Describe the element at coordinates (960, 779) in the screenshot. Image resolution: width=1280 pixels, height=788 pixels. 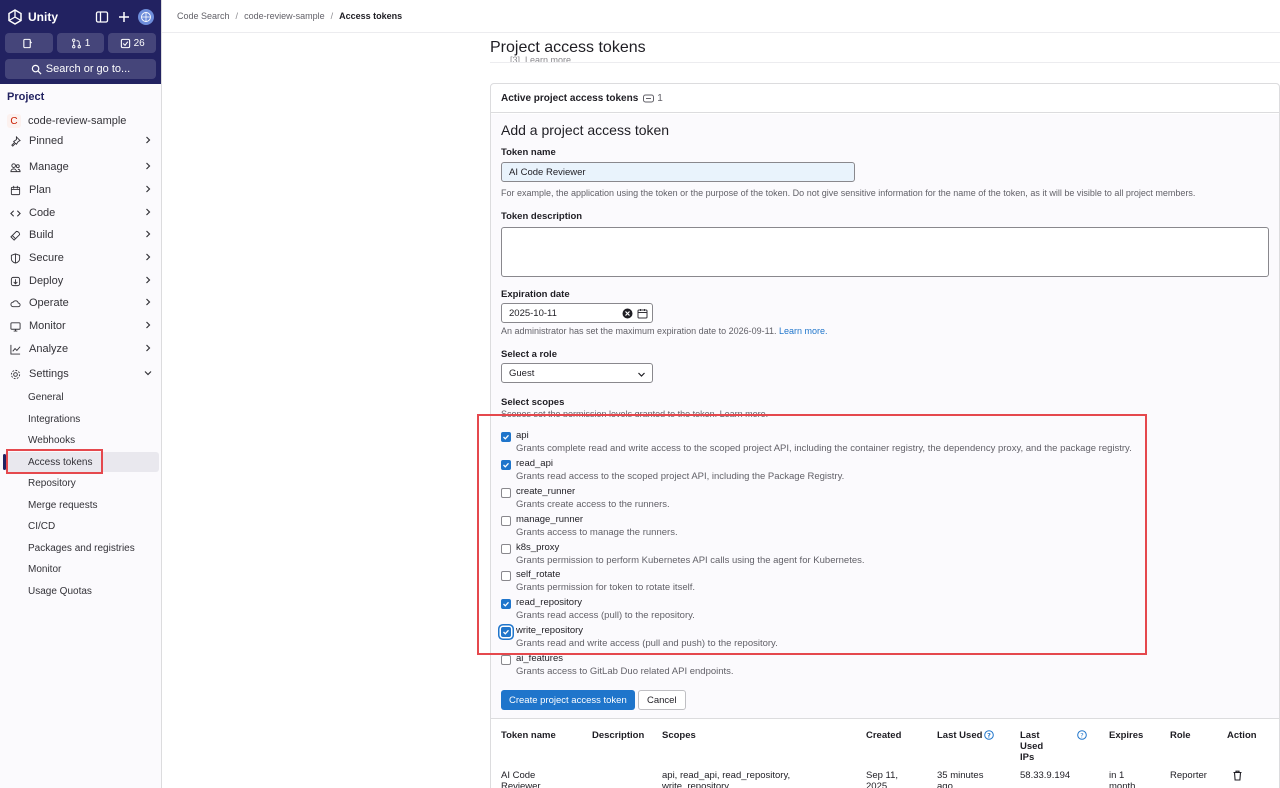
I see `row-last-used: 35 minutes ago` at that location.